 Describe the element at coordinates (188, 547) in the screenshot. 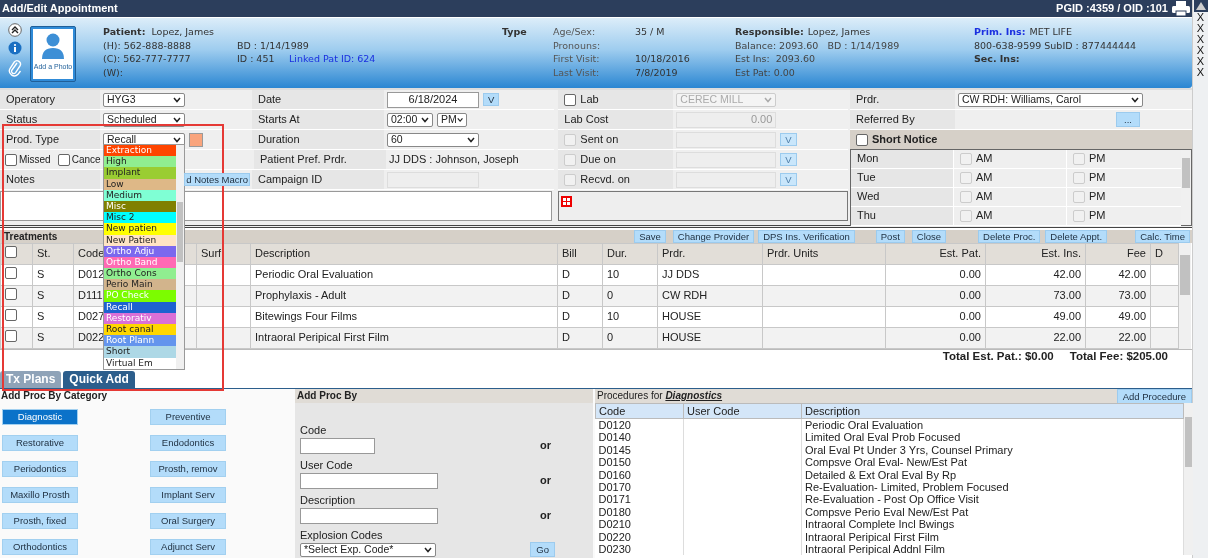

I see `category-button: Adjunct Serv` at that location.